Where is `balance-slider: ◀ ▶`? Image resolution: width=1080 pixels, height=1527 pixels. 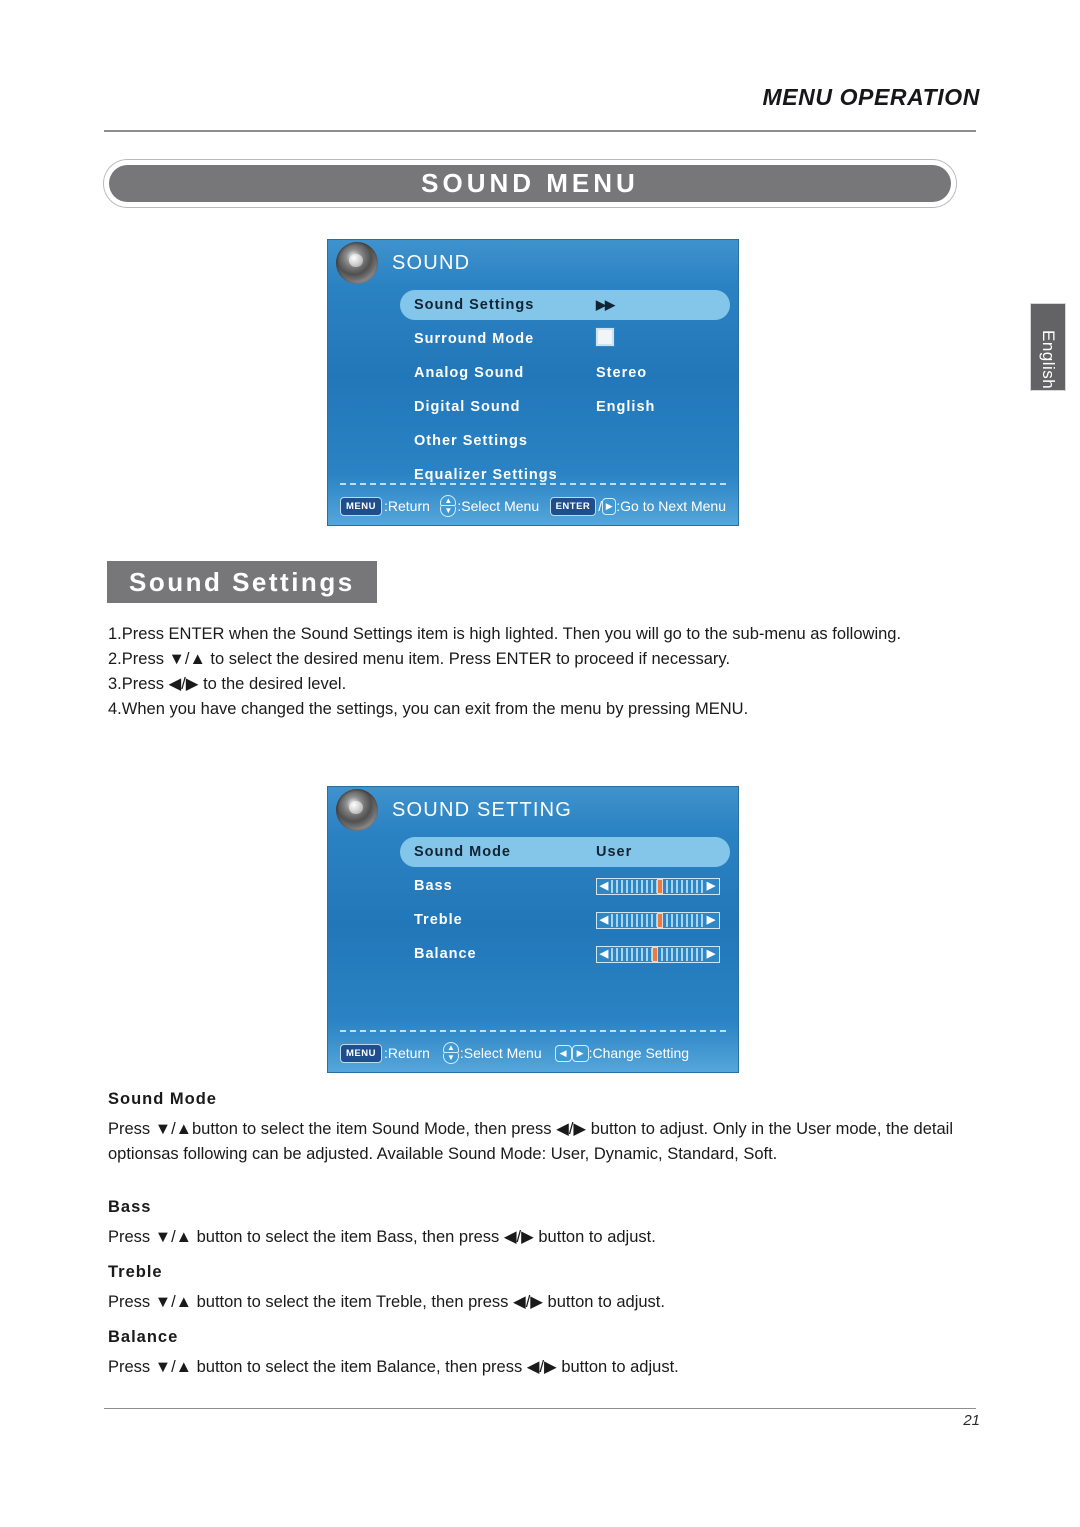
balance-slider: ◀ ▶ is located at coordinates (658, 954).